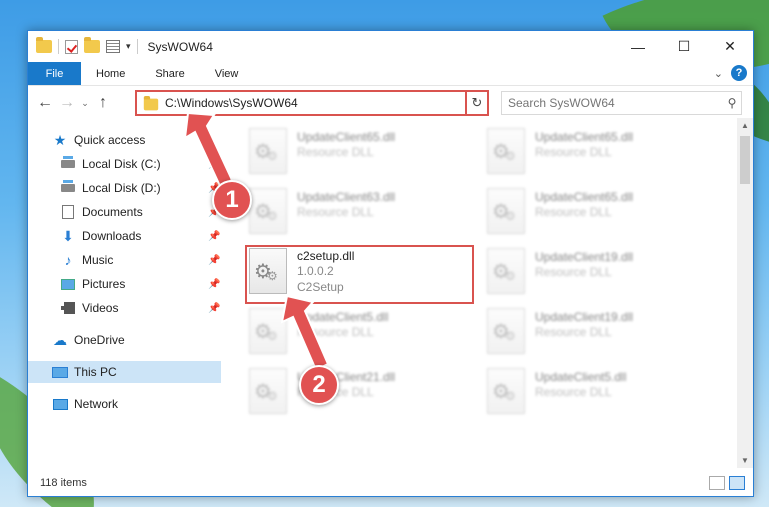  What do you see at coordinates (319, 385) in the screenshot?
I see `annotation-badge-2: 2` at bounding box center [319, 385].